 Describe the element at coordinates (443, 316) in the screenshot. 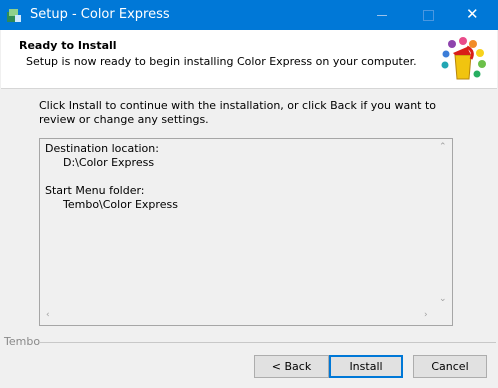

I see `scrollbar-corner` at that location.